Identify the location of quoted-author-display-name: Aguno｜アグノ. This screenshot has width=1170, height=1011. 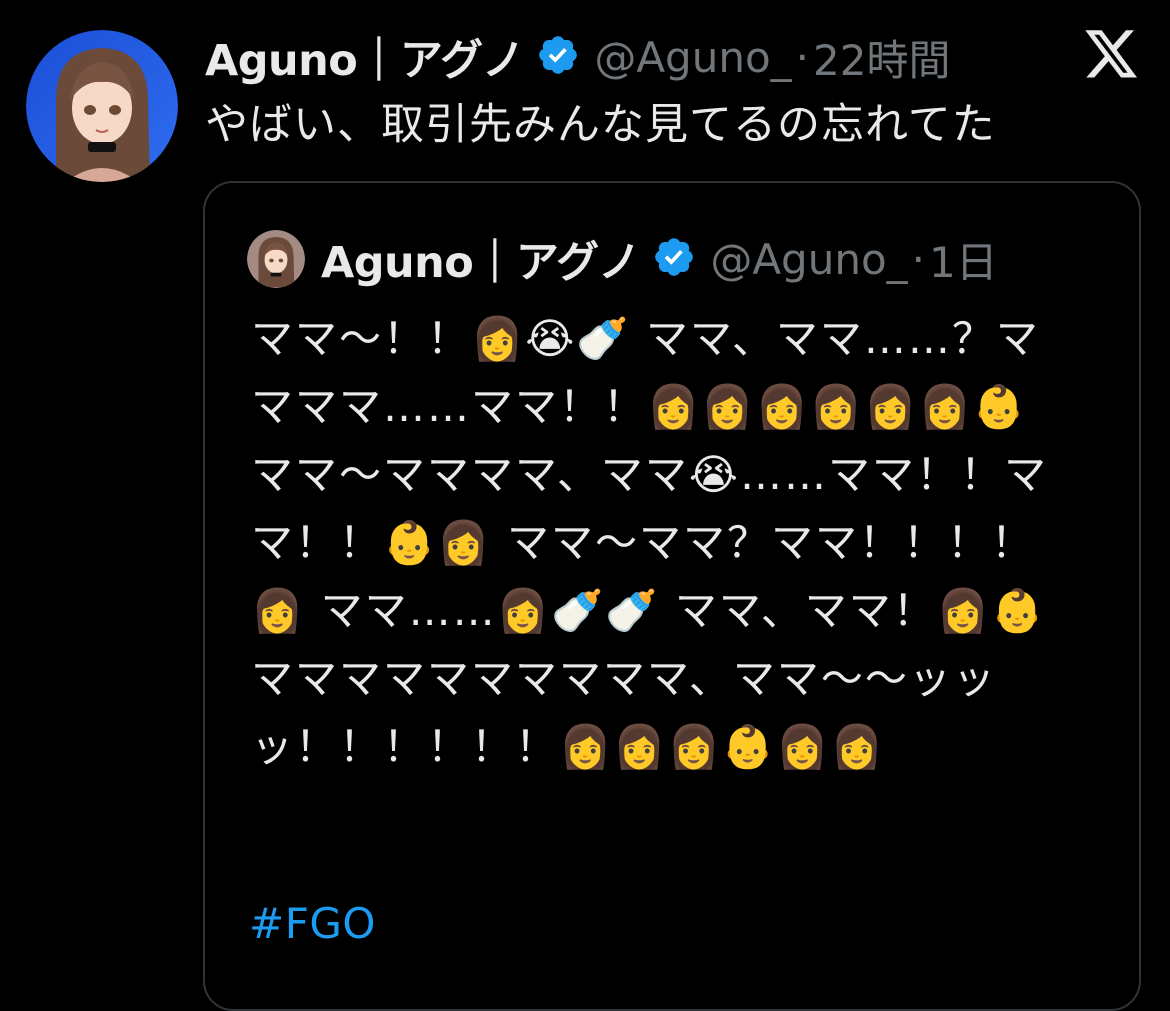
(481, 263).